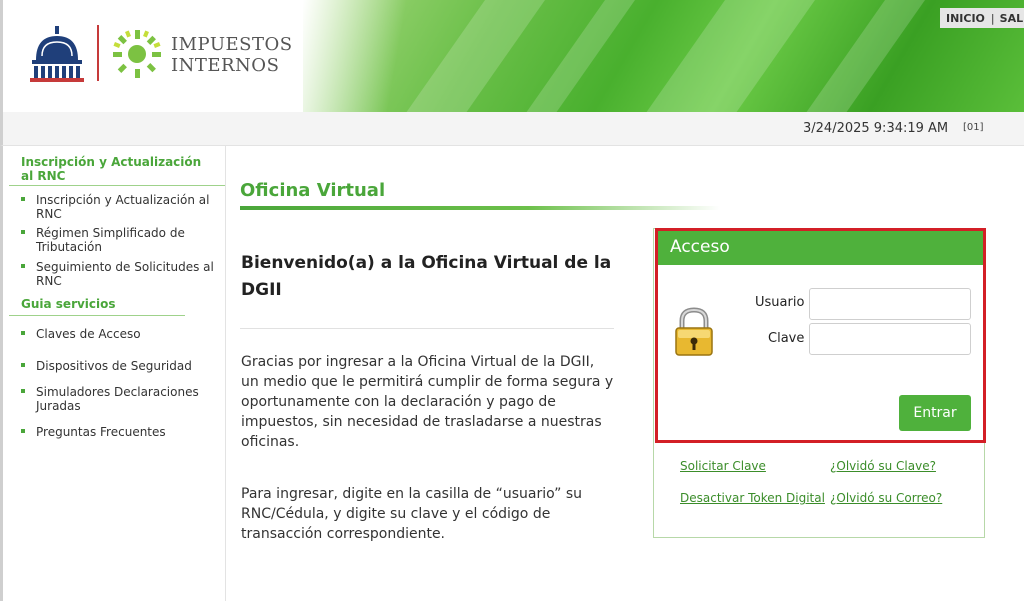 The image size is (1024, 601). Describe the element at coordinates (57, 54) in the screenshot. I see `government-dome-icon` at that location.